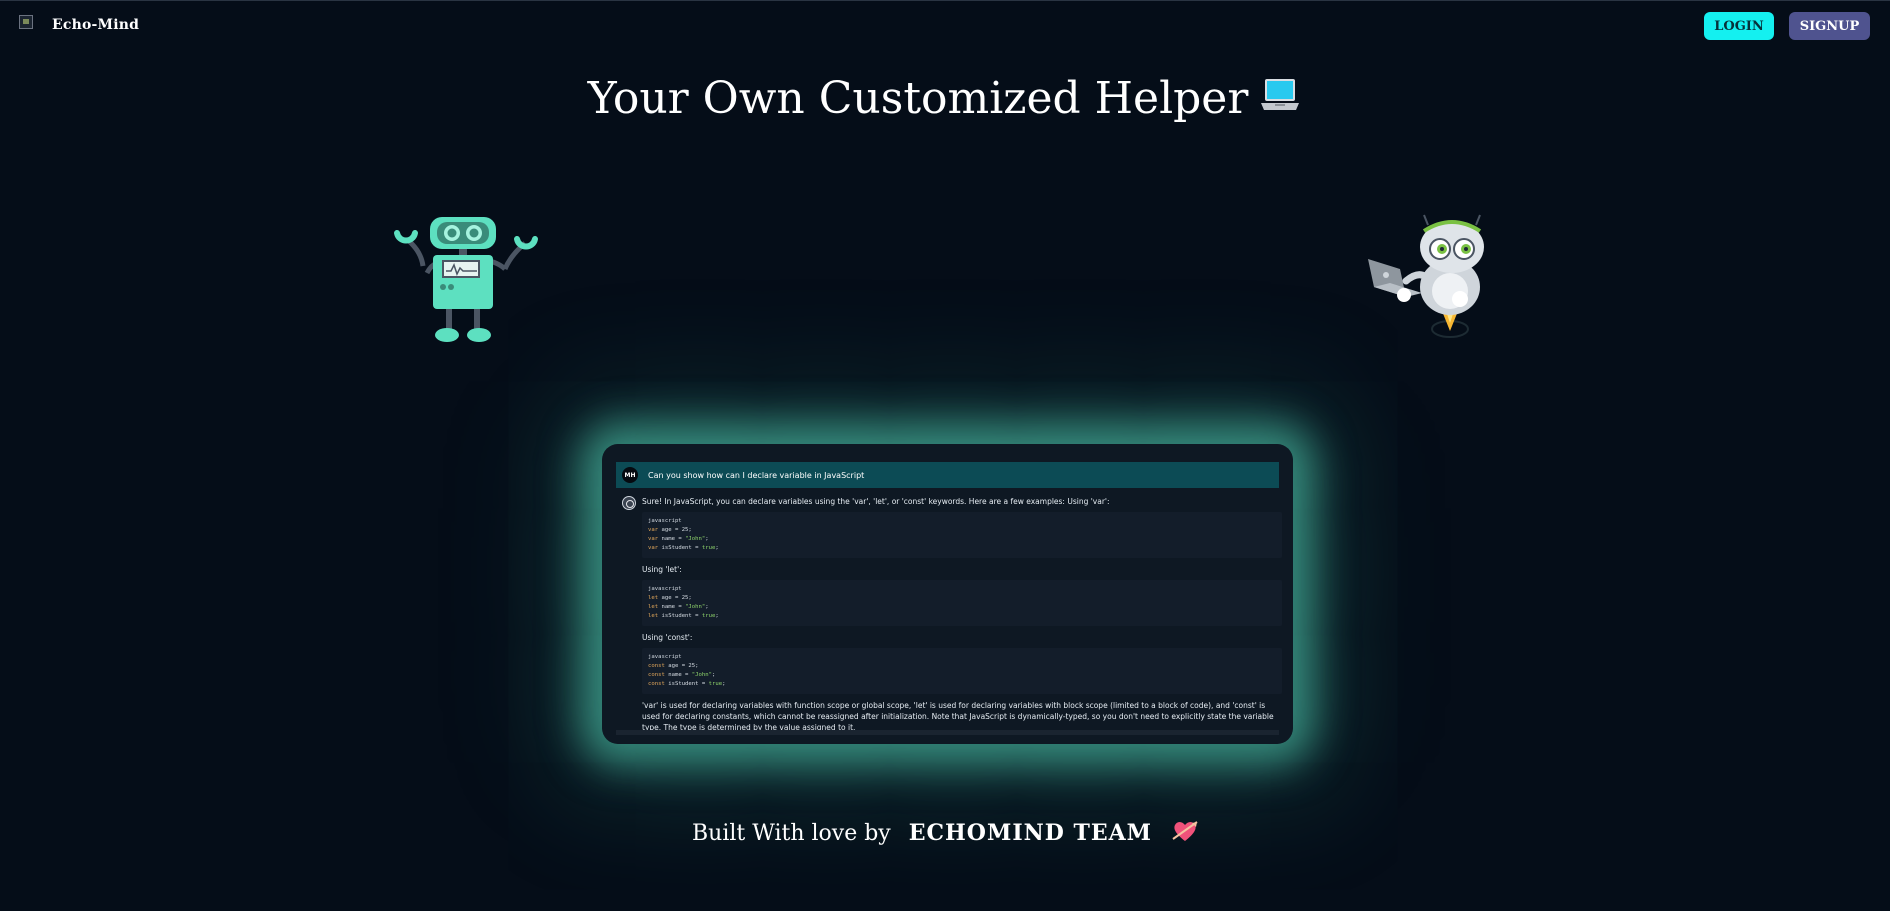 This screenshot has height=911, width=1890. I want to click on footer: Built With love by ECHOMIND TEAM, so click(945, 834).